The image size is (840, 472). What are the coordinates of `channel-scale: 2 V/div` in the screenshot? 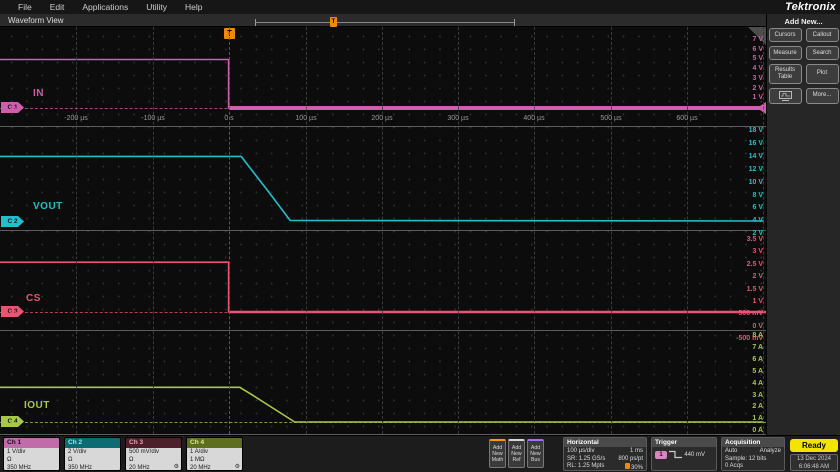 It's located at (77, 452).